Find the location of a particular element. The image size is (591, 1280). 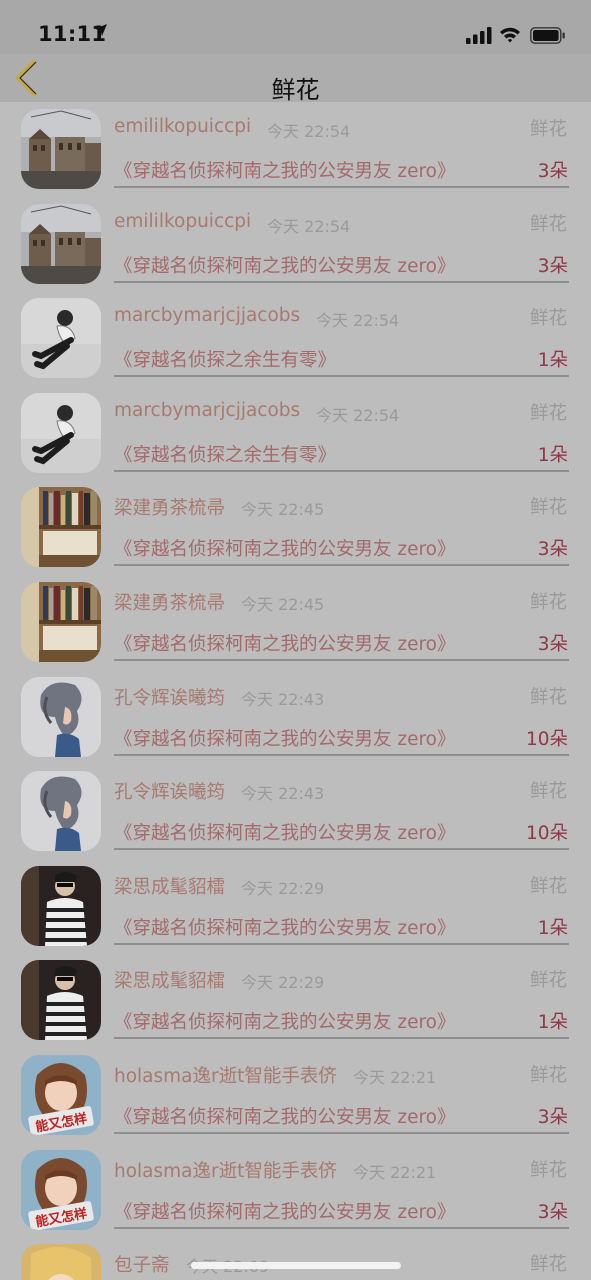

timestamp: 今天 22:29 is located at coordinates (283, 888).